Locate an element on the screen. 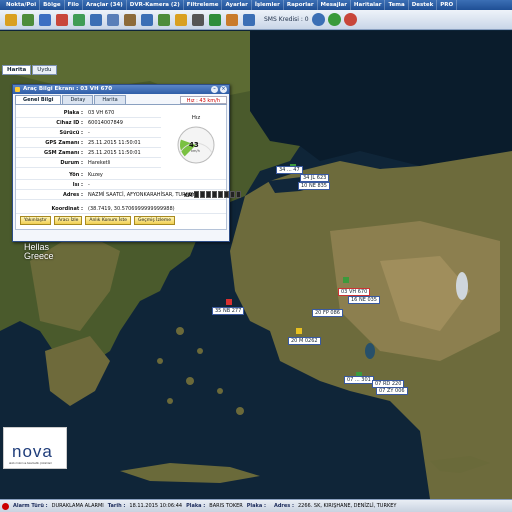  zoom-in-button: Yakınlaştır is located at coordinates (35, 220).